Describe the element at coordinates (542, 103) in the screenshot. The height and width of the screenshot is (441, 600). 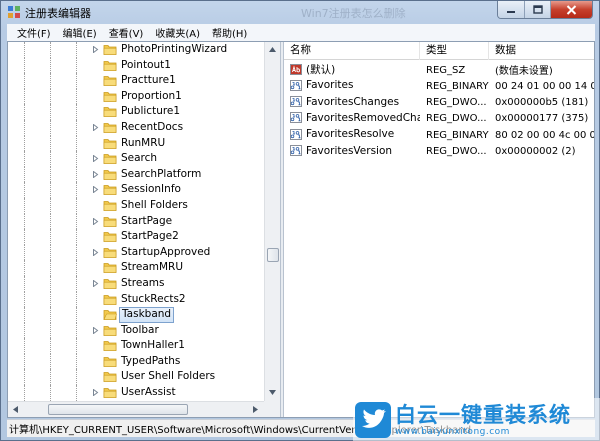
I see `value-data: 0x000000b5 (181)` at that location.